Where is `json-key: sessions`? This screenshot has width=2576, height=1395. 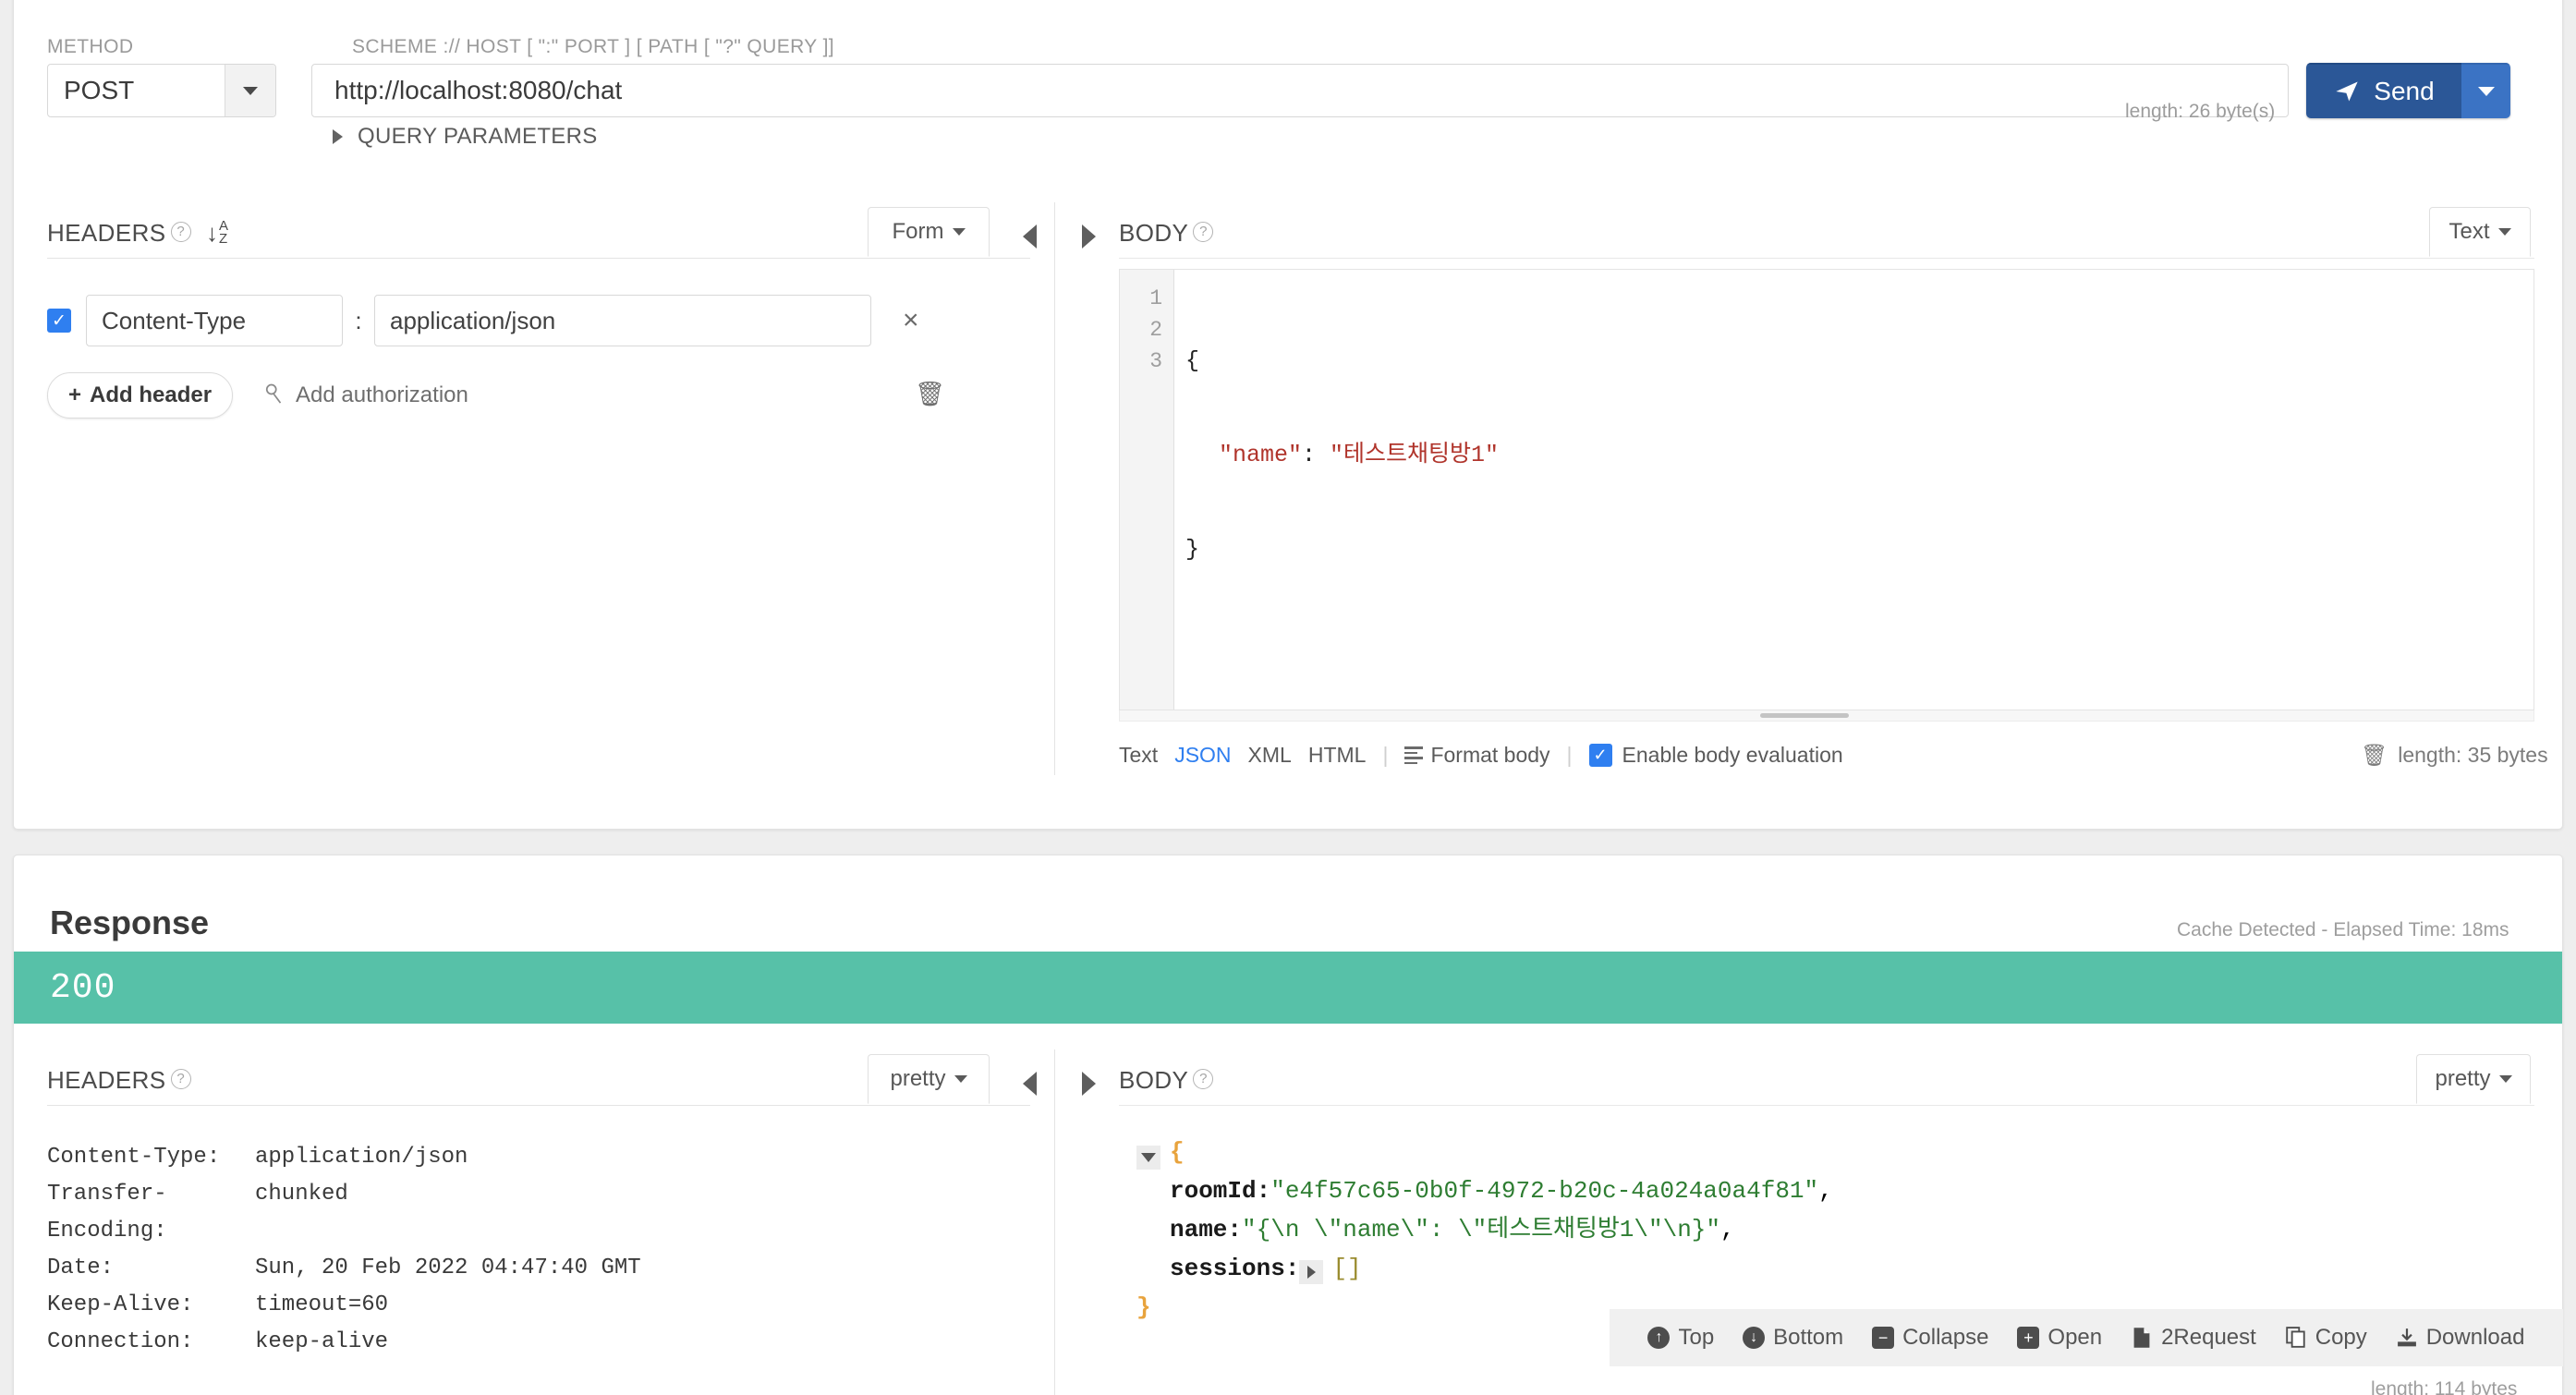
json-key: sessions is located at coordinates (1227, 1269).